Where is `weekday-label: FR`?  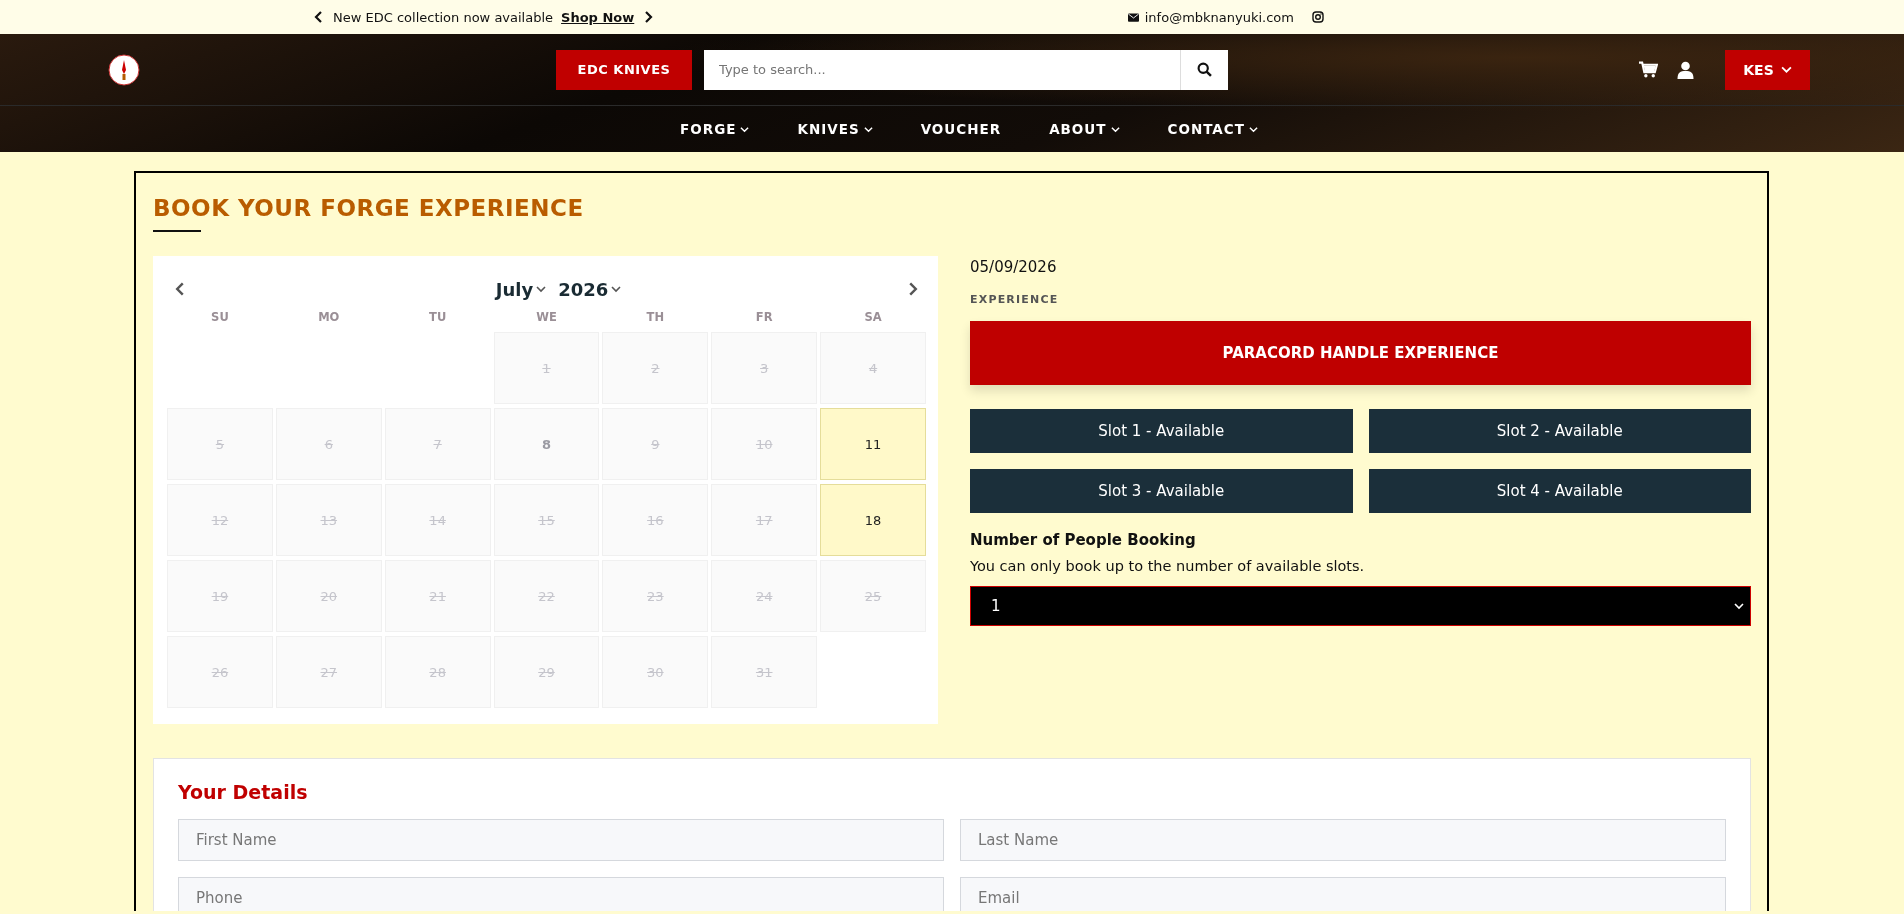 weekday-label: FR is located at coordinates (764, 317).